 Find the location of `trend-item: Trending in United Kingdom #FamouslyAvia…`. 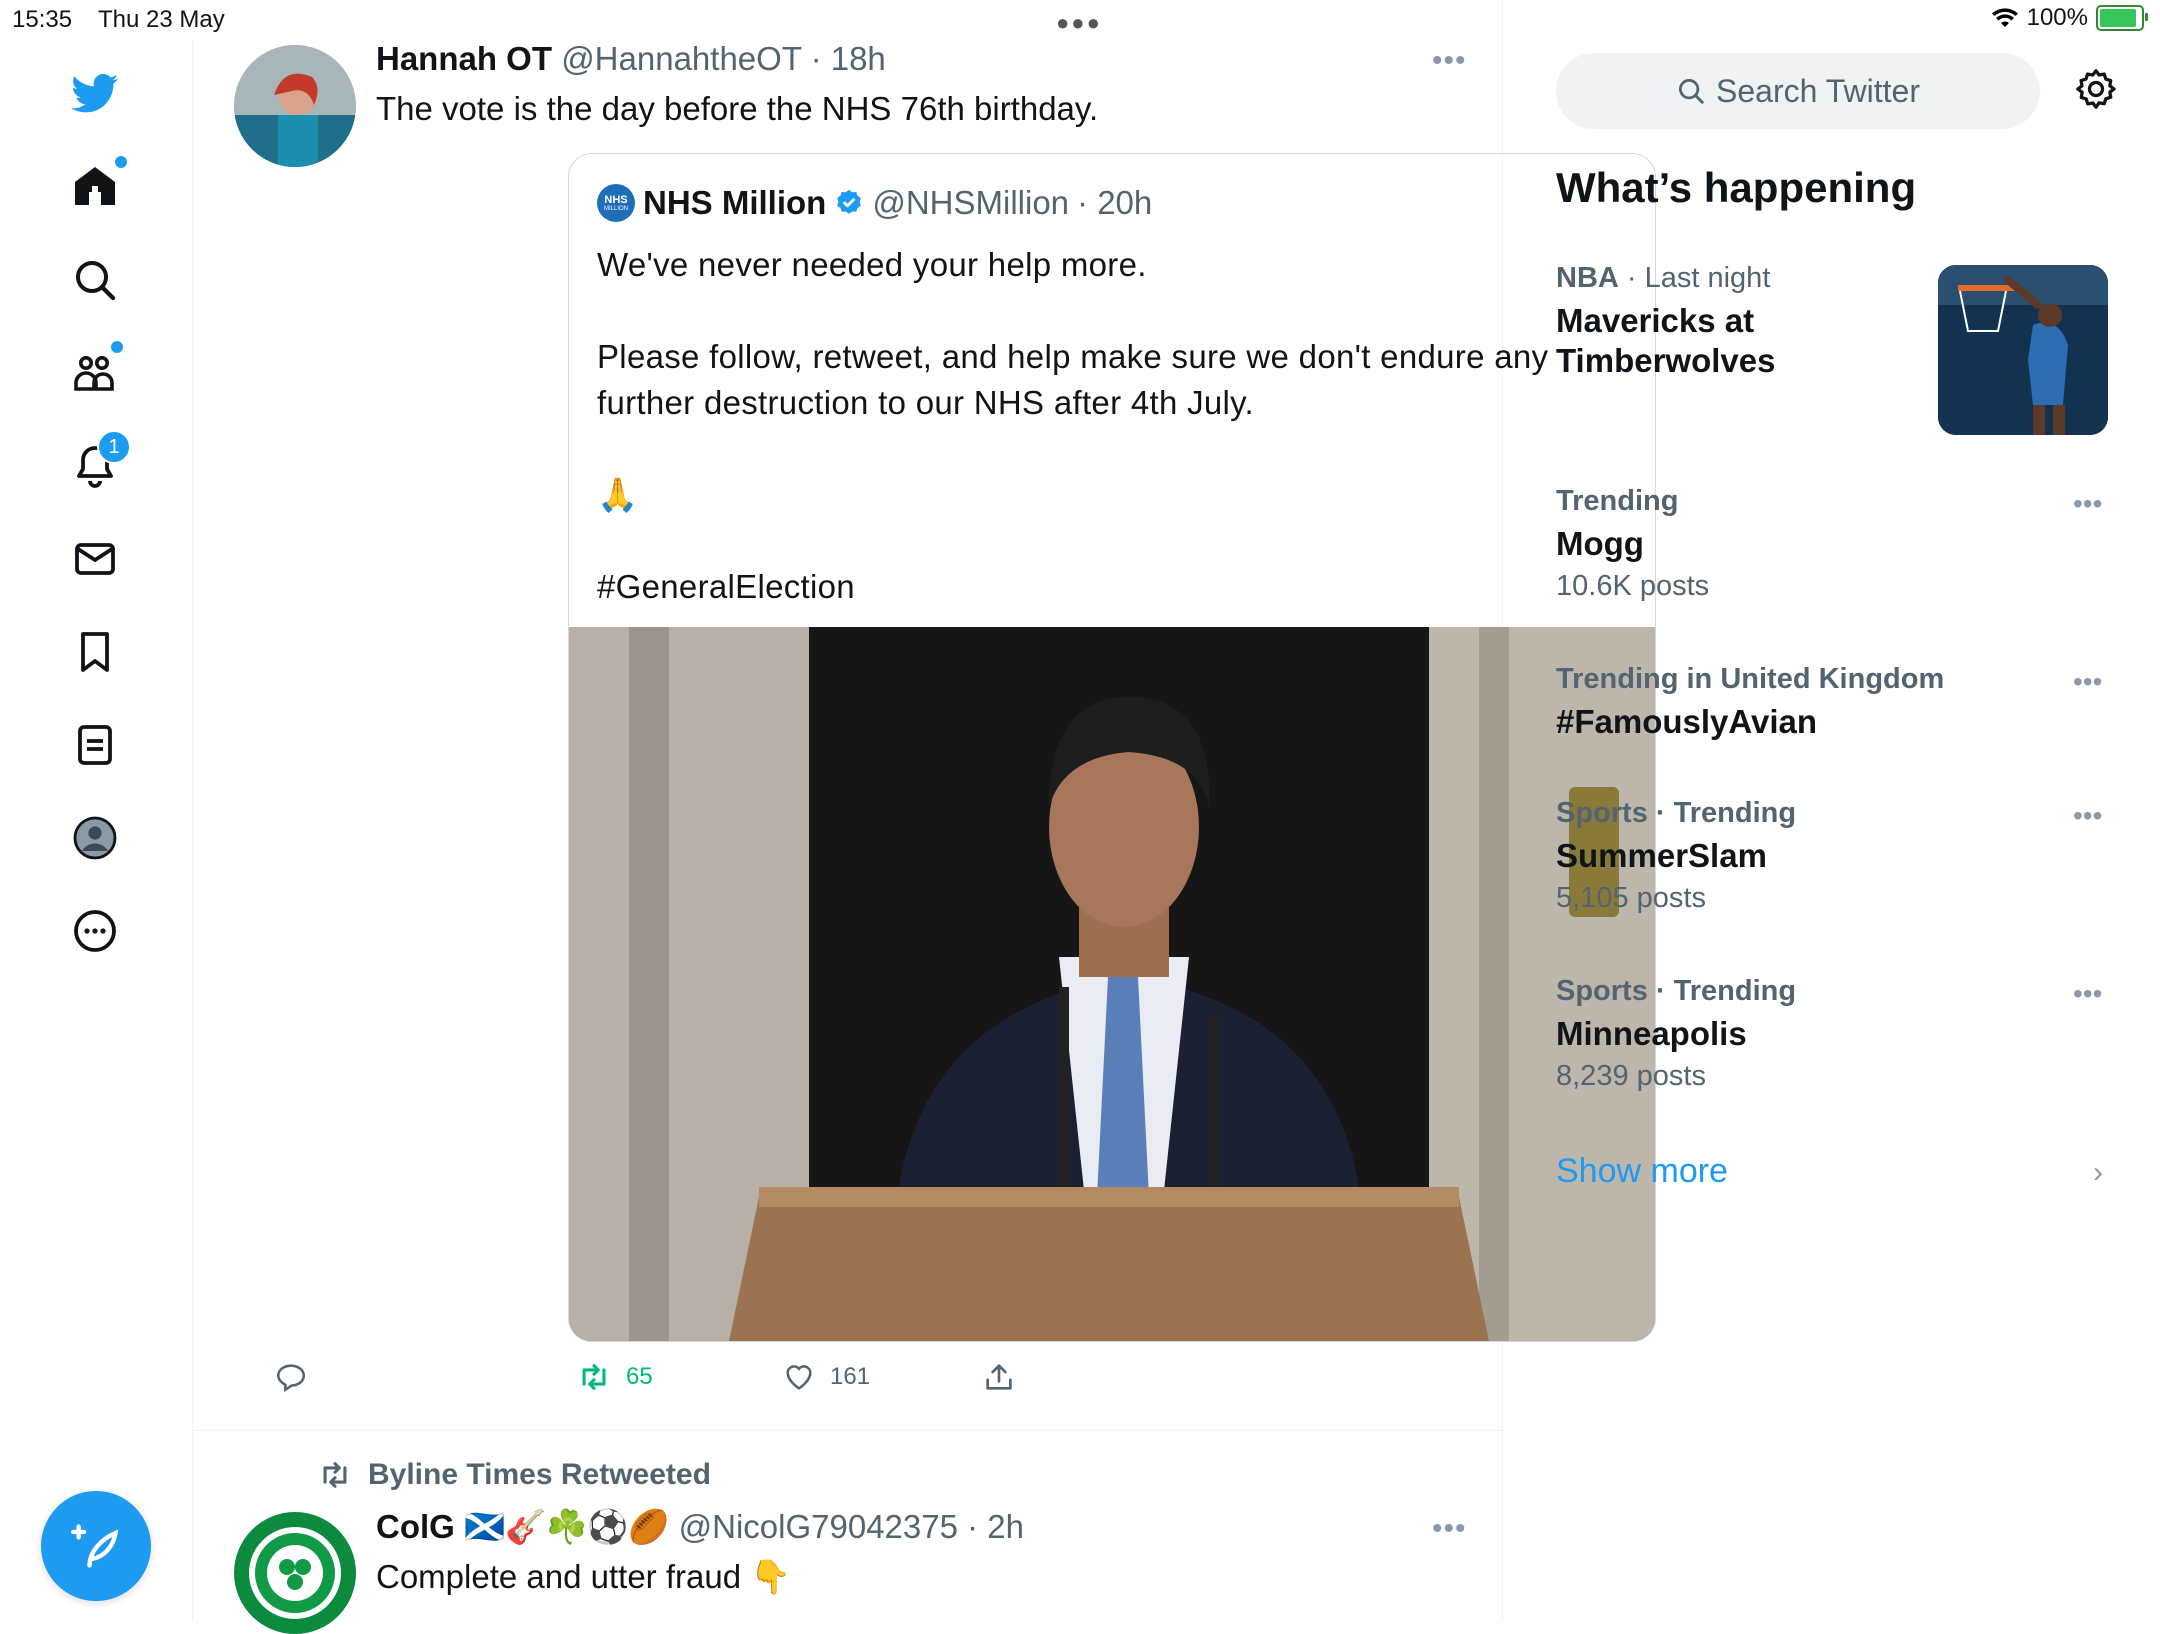

trend-item: Trending in United Kingdom #FamouslyAvia… is located at coordinates (1836, 702).